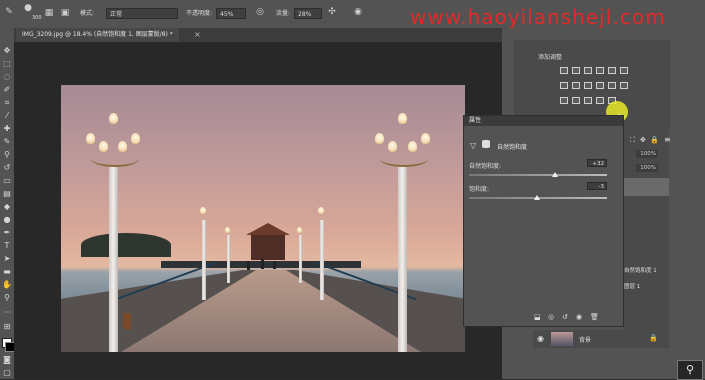 Image resolution: width=705 pixels, height=380 pixels. What do you see at coordinates (588, 70) in the screenshot?
I see `curves-icon` at bounding box center [588, 70].